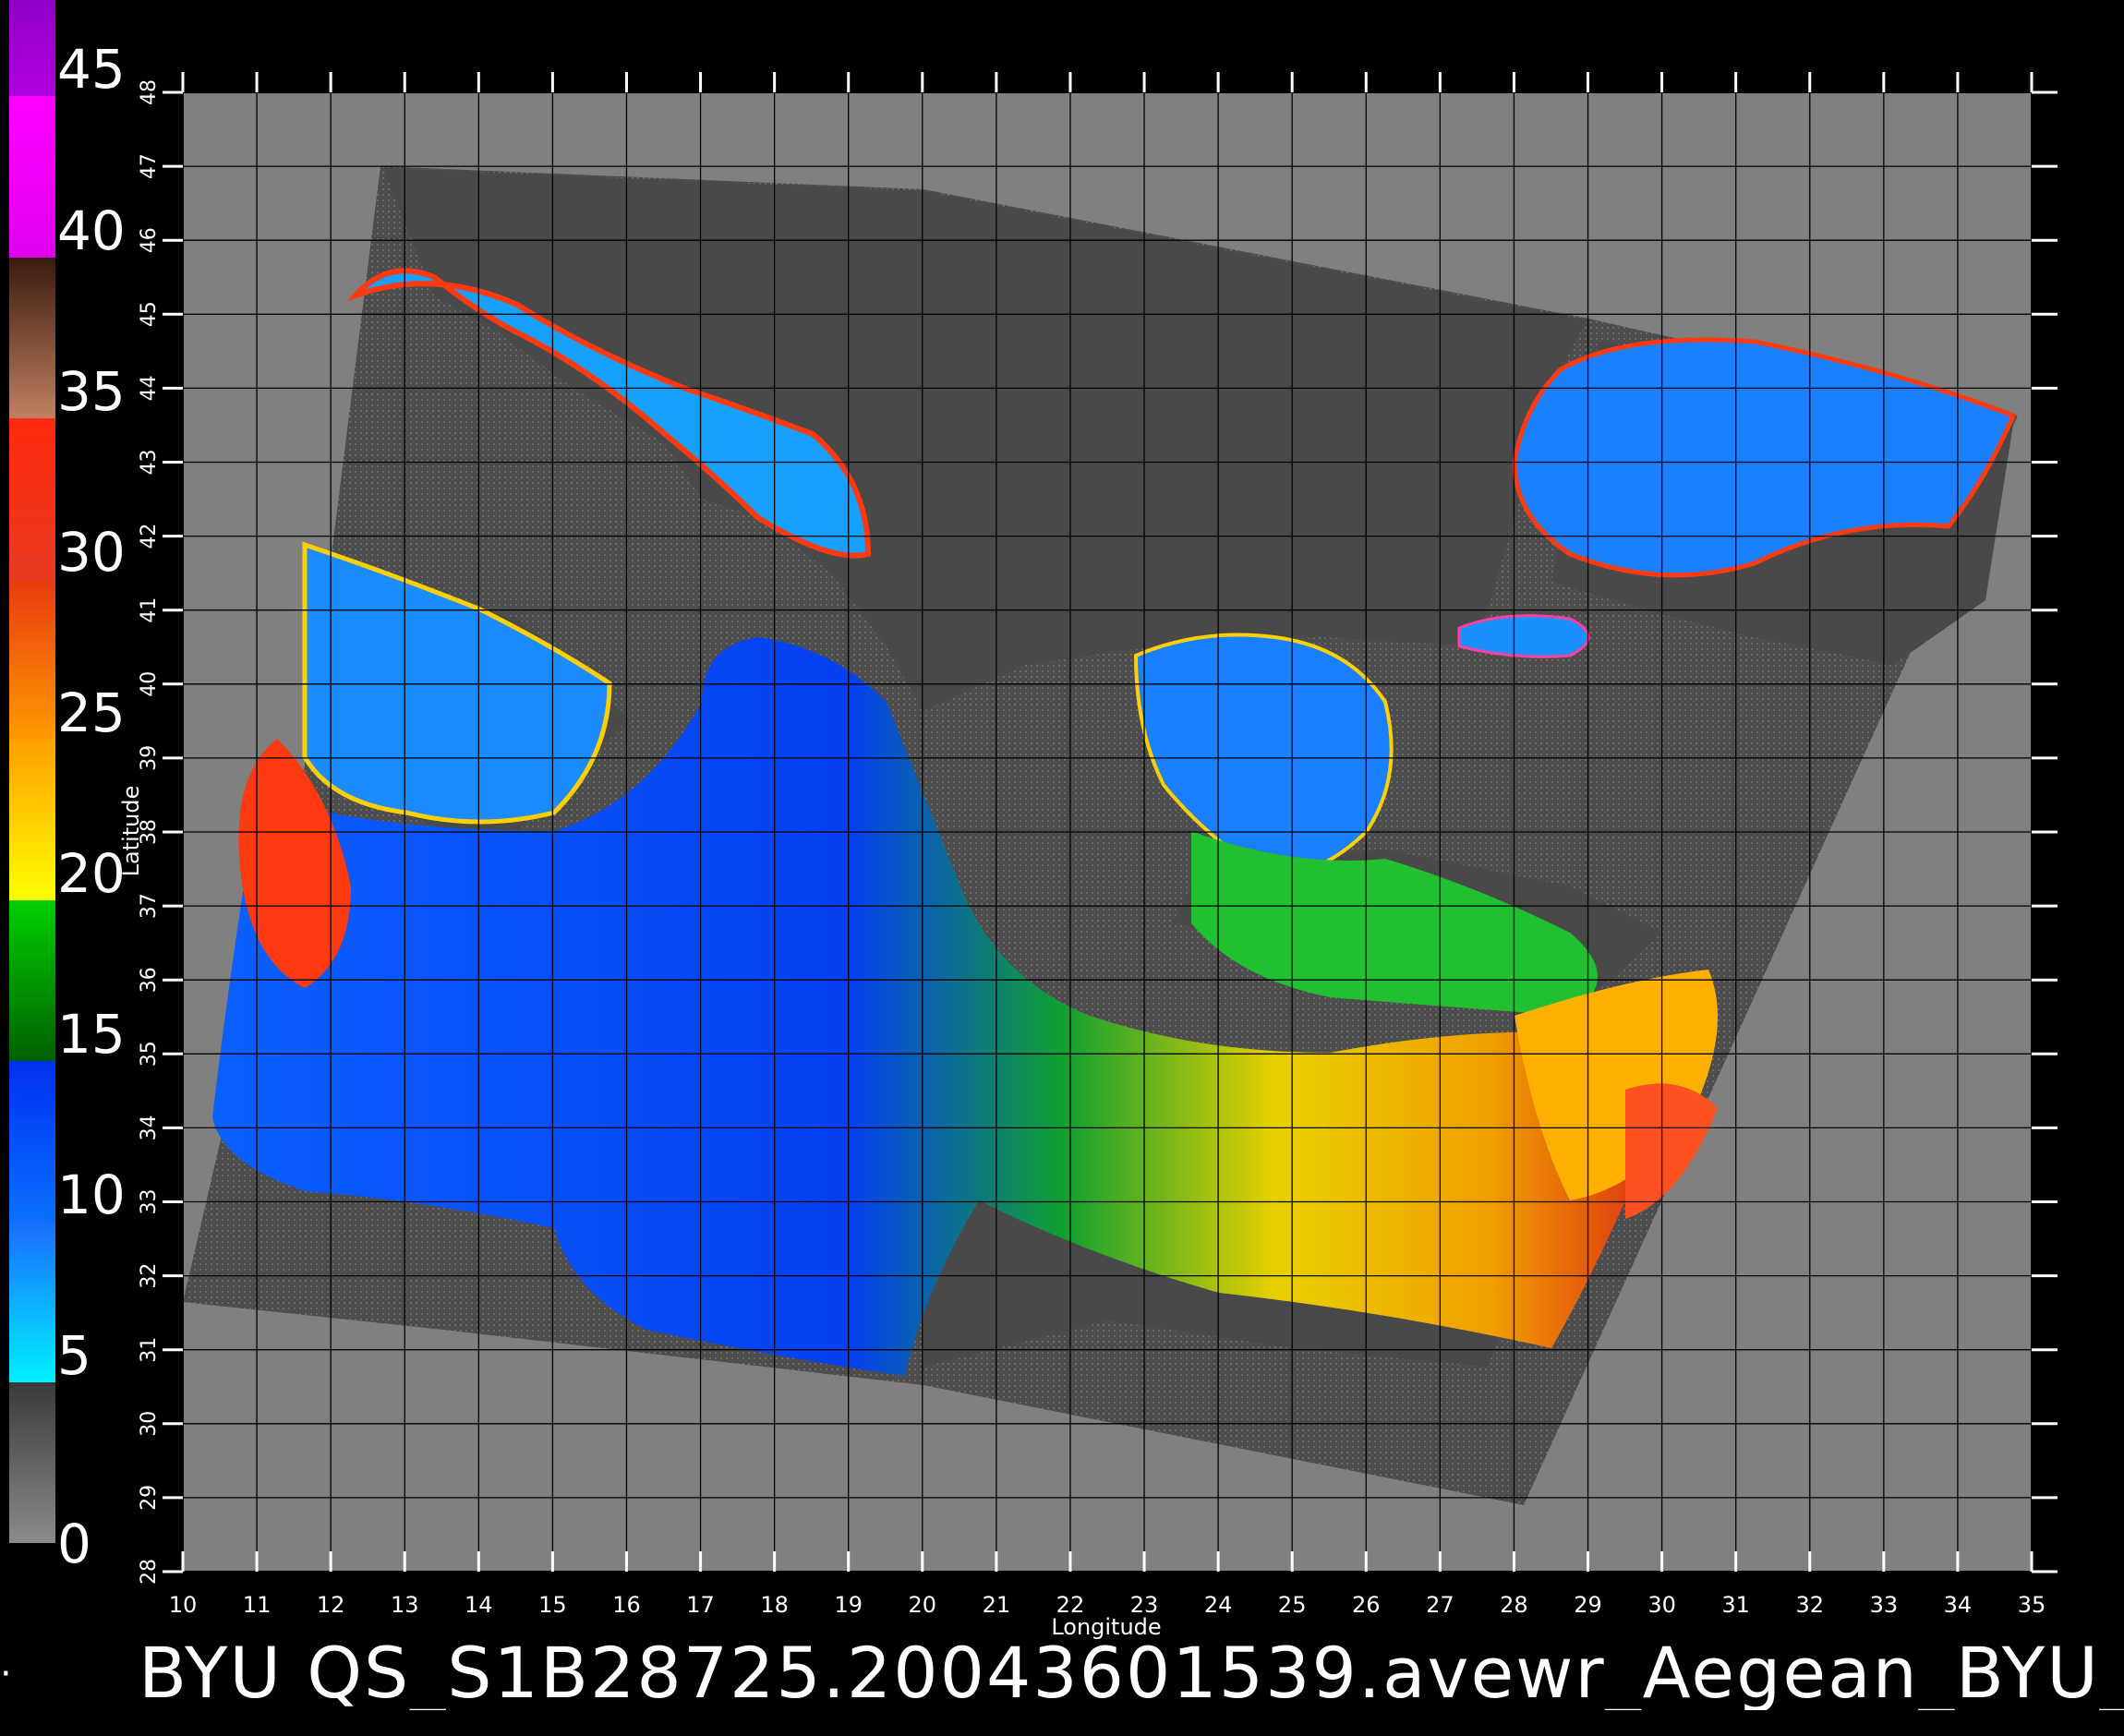 The height and width of the screenshot is (1736, 2124). I want to click on lat-tick-label: 43, so click(149, 463).